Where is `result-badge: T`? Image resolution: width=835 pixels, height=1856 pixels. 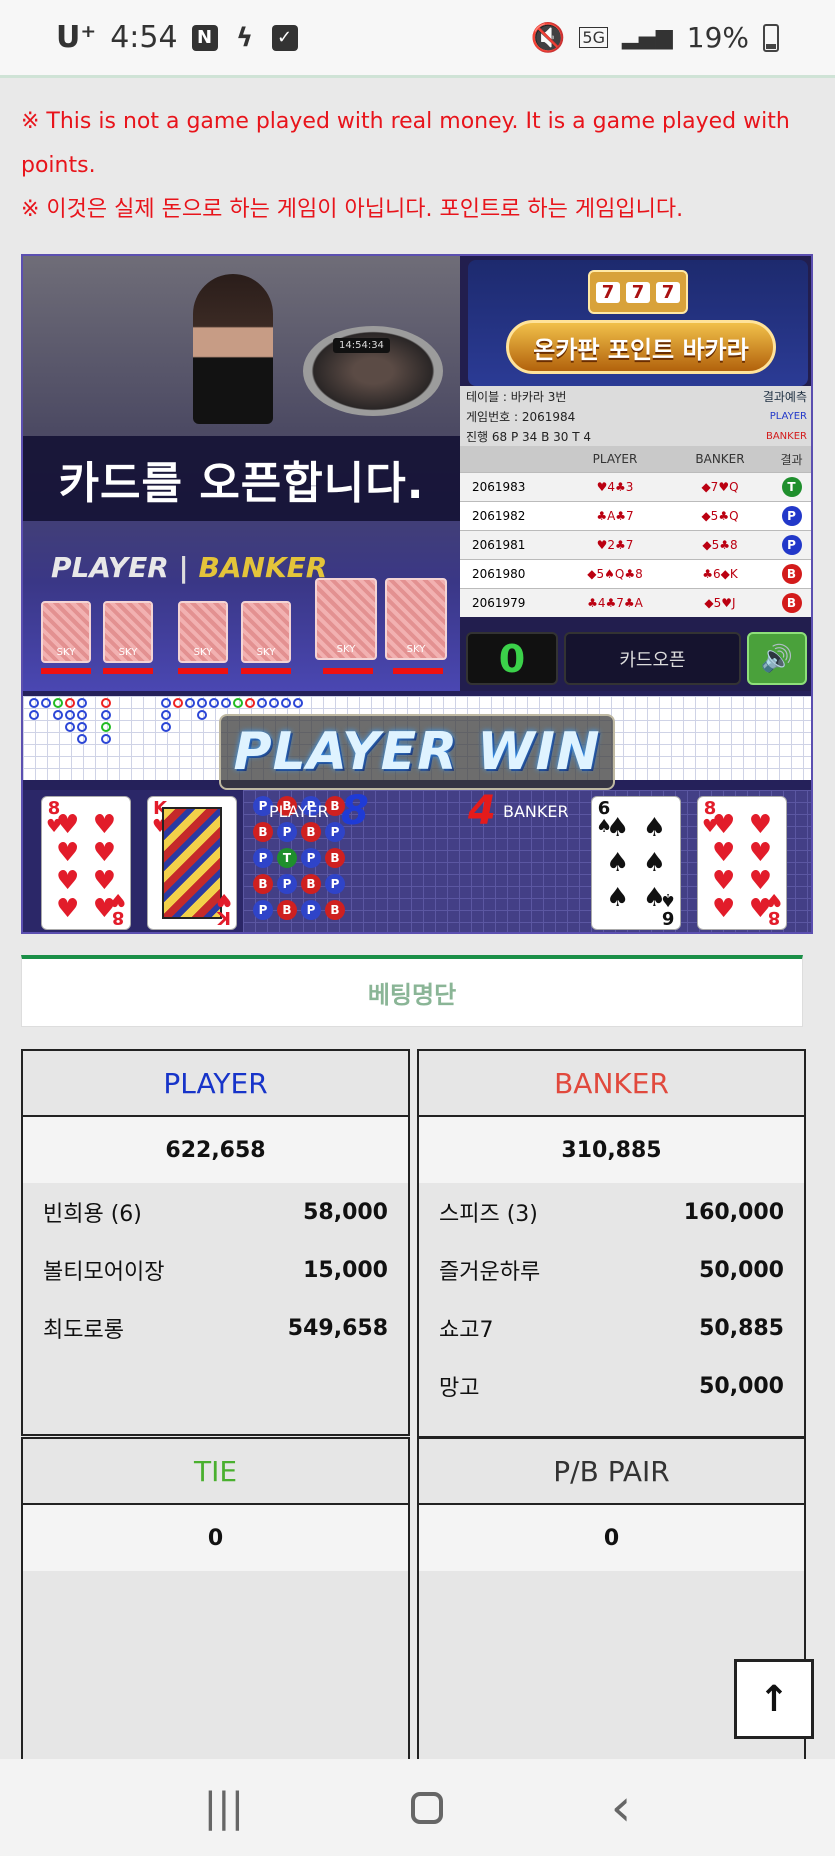
result-badge: T is located at coordinates (791, 487).